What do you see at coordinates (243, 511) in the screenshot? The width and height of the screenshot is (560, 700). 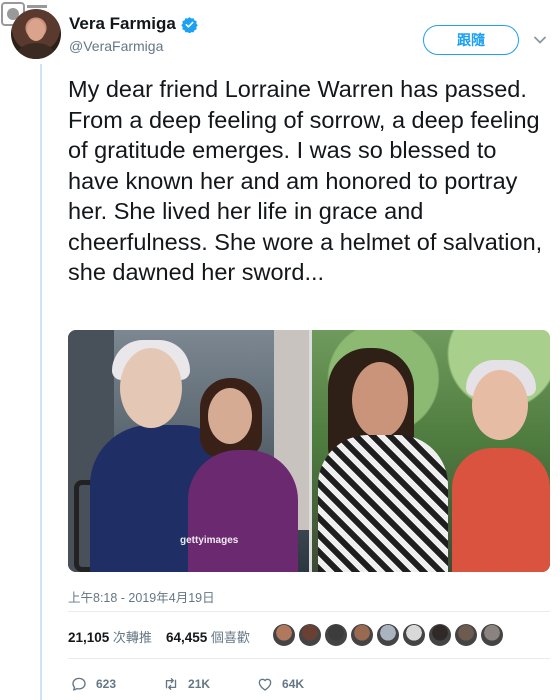 I see `photo-woman-body` at bounding box center [243, 511].